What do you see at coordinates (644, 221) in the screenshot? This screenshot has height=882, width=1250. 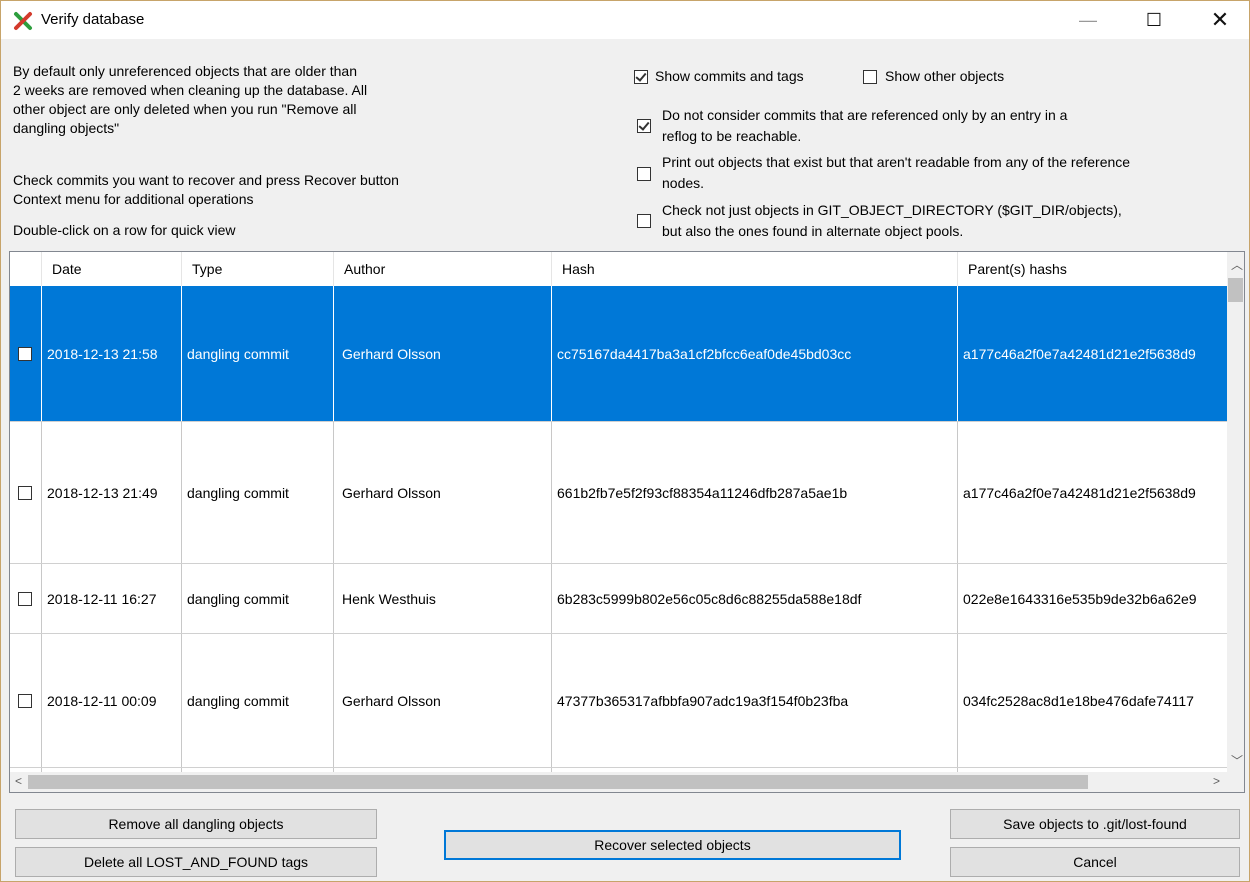 I see `alternate-pools-checkbox` at bounding box center [644, 221].